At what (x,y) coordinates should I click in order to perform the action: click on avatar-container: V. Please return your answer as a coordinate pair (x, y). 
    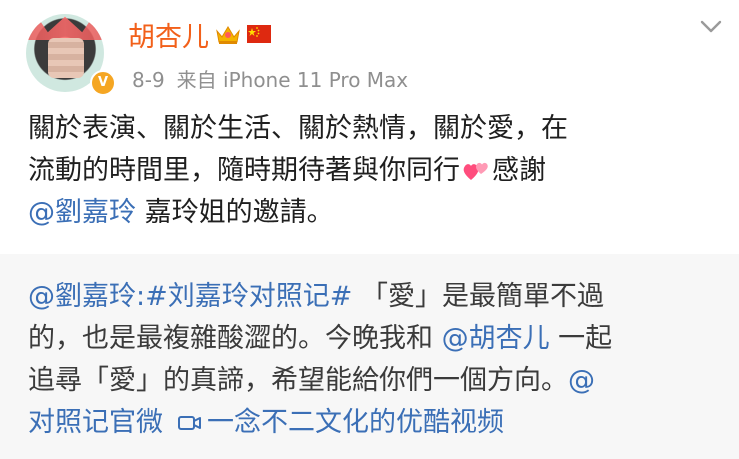
    Looking at the image, I should click on (71, 53).